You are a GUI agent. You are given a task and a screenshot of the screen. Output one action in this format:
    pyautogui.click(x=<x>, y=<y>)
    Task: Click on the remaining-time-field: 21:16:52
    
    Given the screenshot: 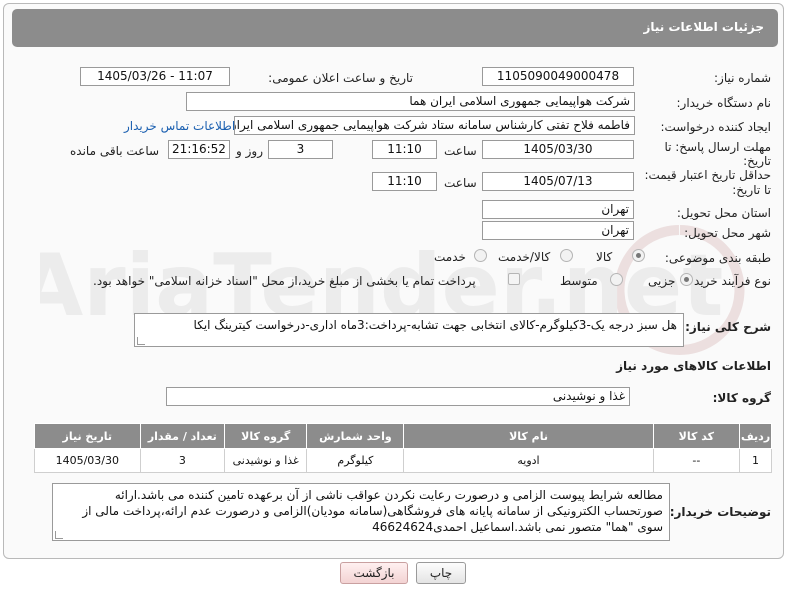 What is the action you would take?
    pyautogui.click(x=199, y=149)
    